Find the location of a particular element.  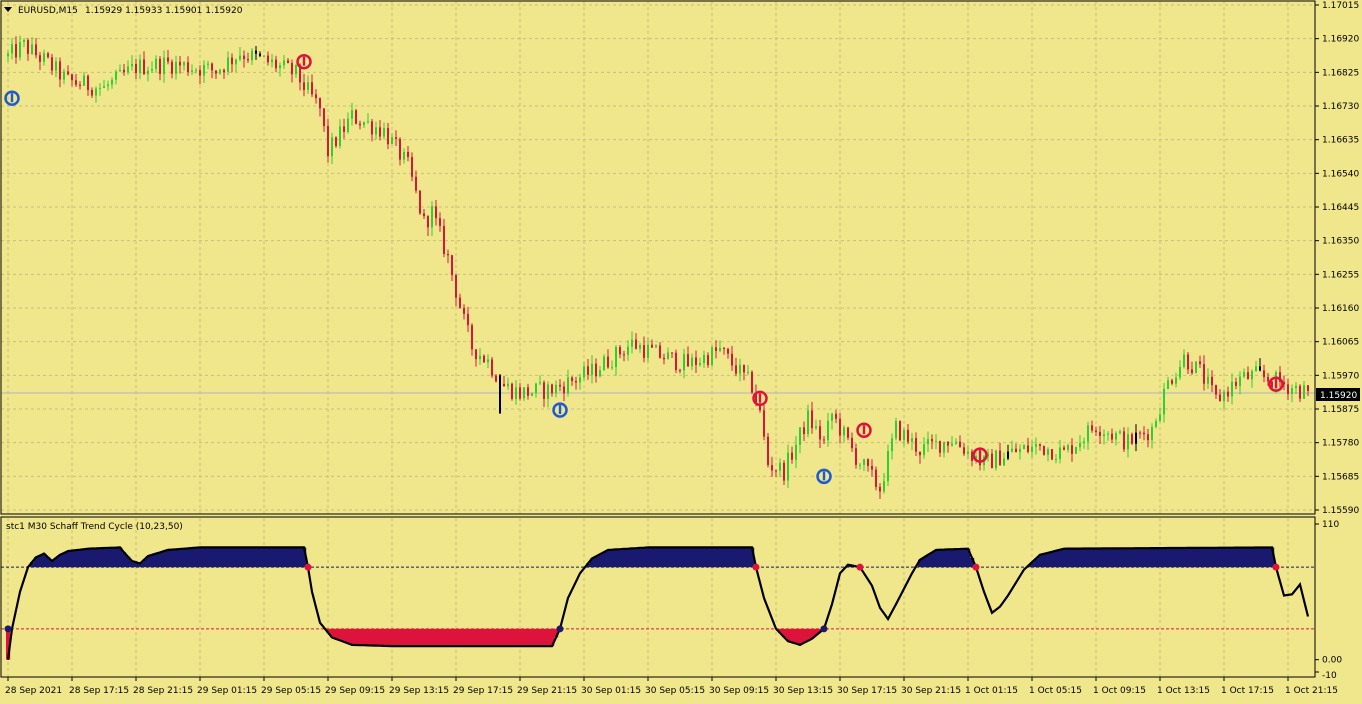

price-tick-label: 1.16825 is located at coordinates (1340, 73).